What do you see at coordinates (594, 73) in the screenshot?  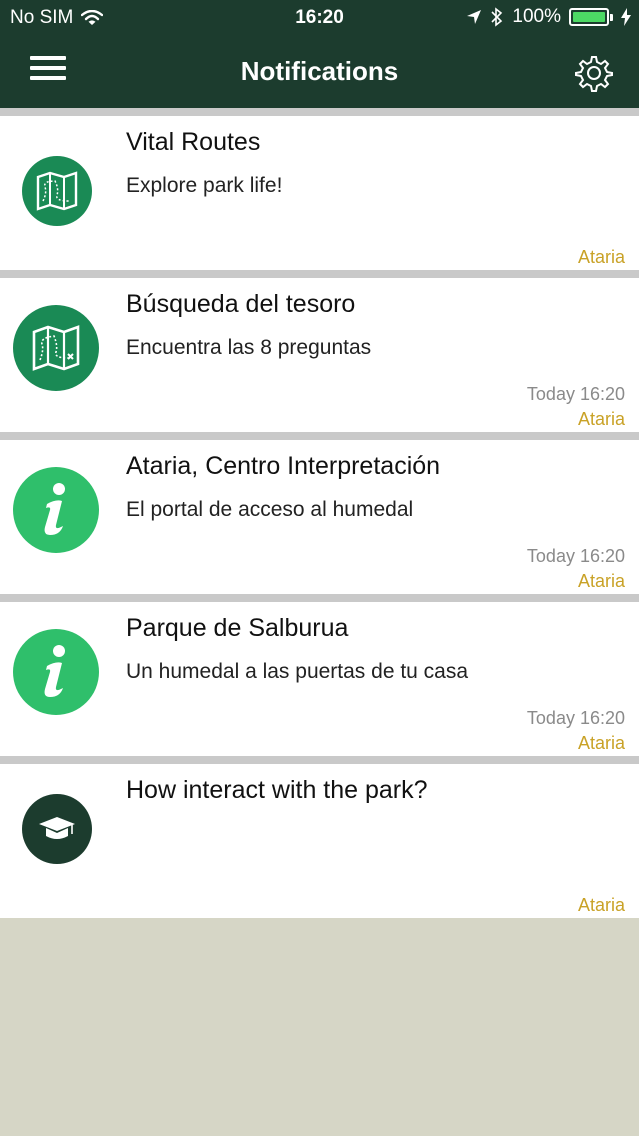 I see `gear-icon` at bounding box center [594, 73].